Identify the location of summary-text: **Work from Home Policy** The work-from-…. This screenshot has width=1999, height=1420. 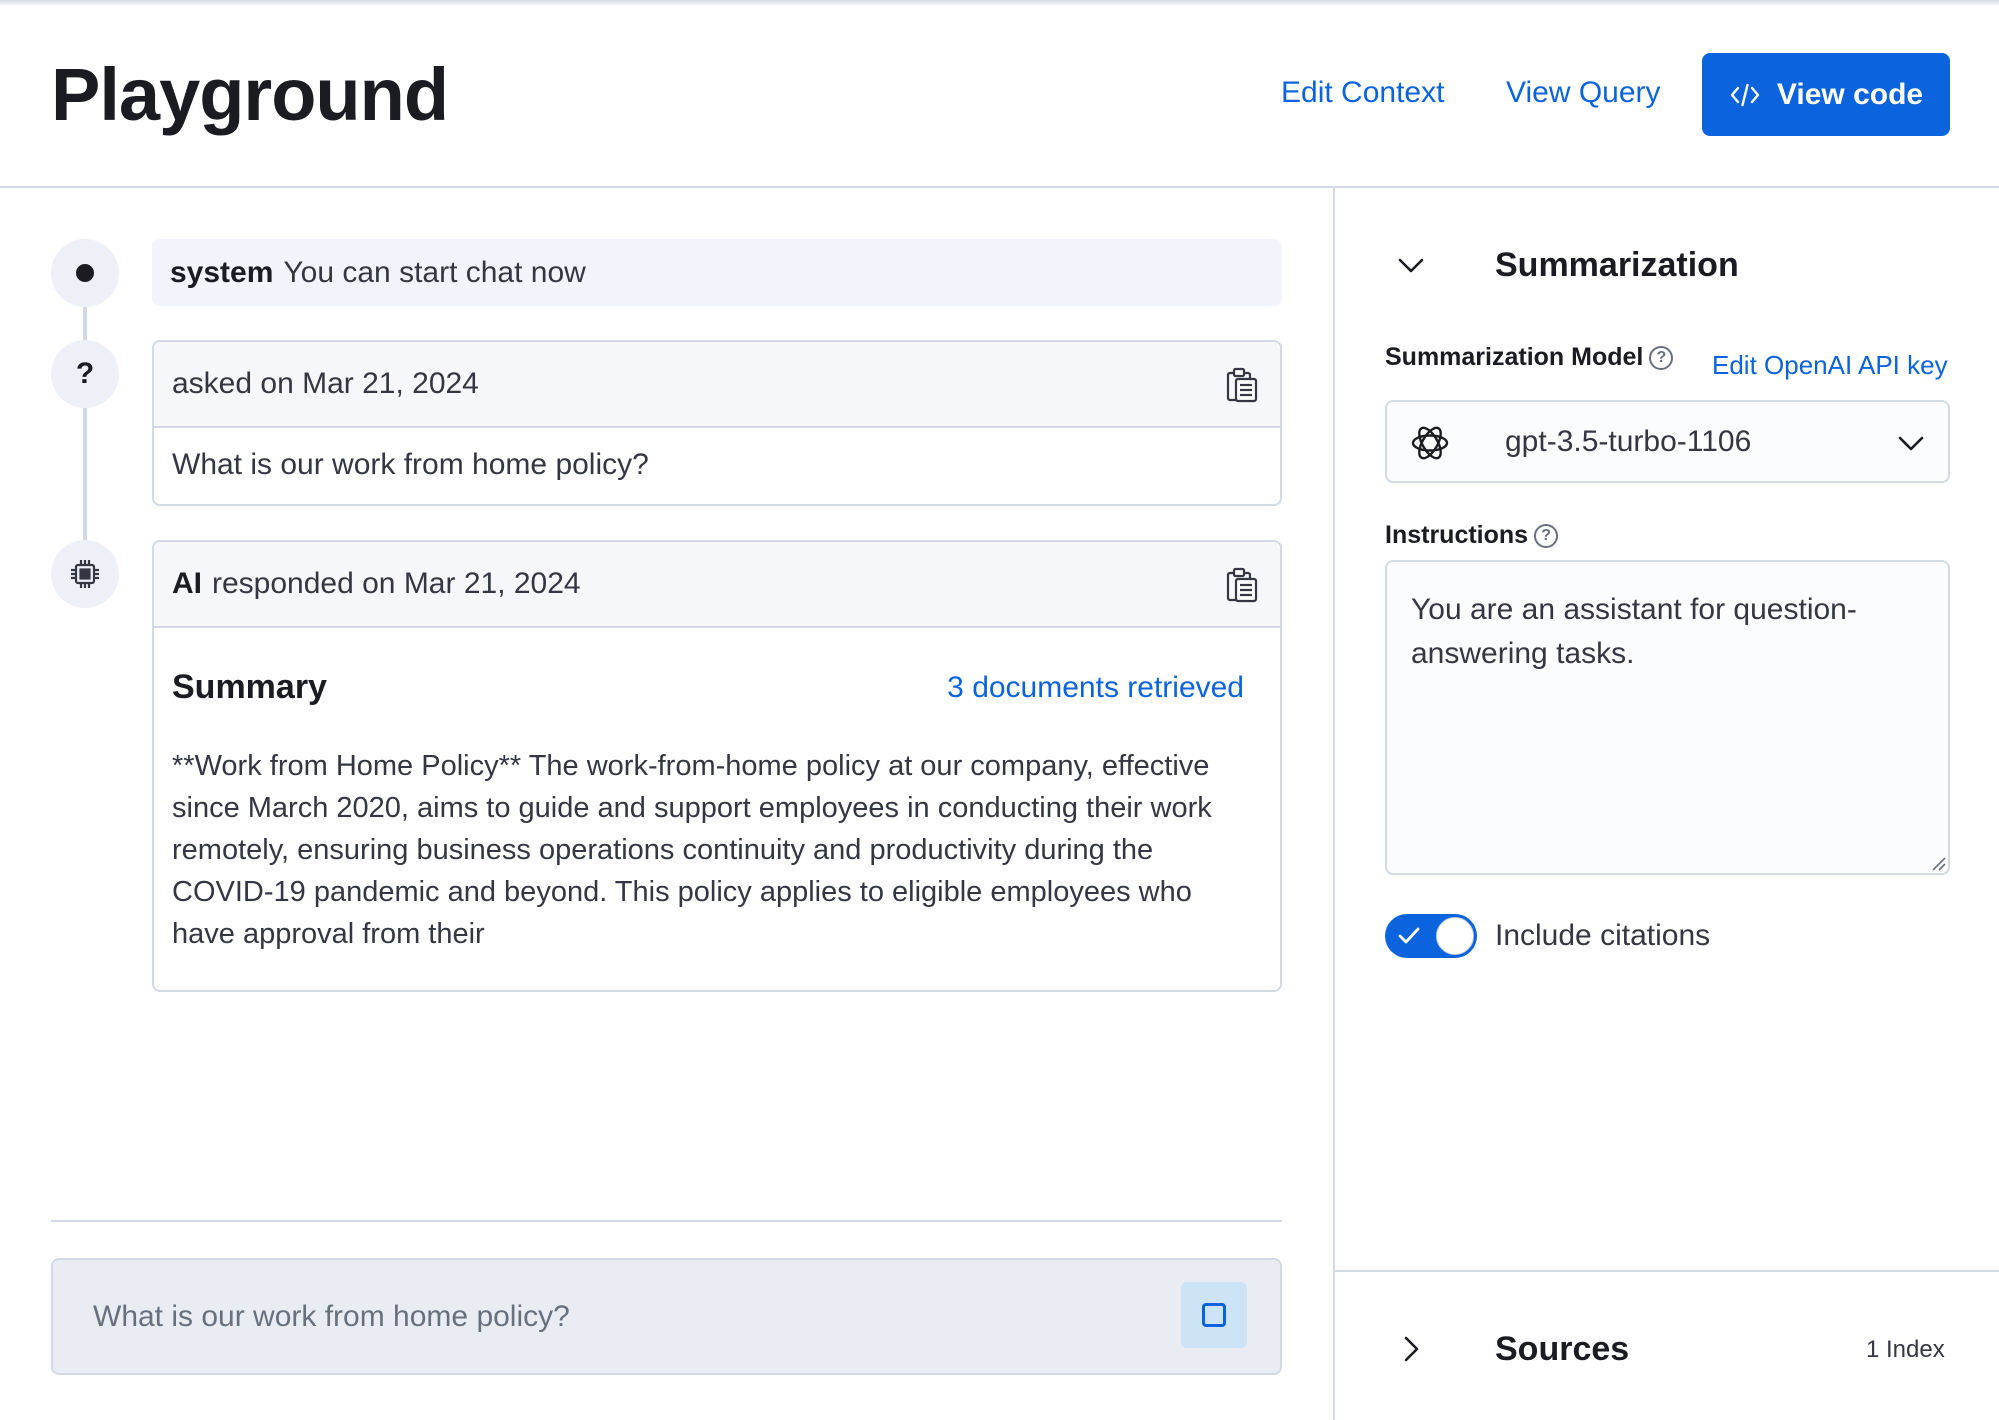
(692, 850).